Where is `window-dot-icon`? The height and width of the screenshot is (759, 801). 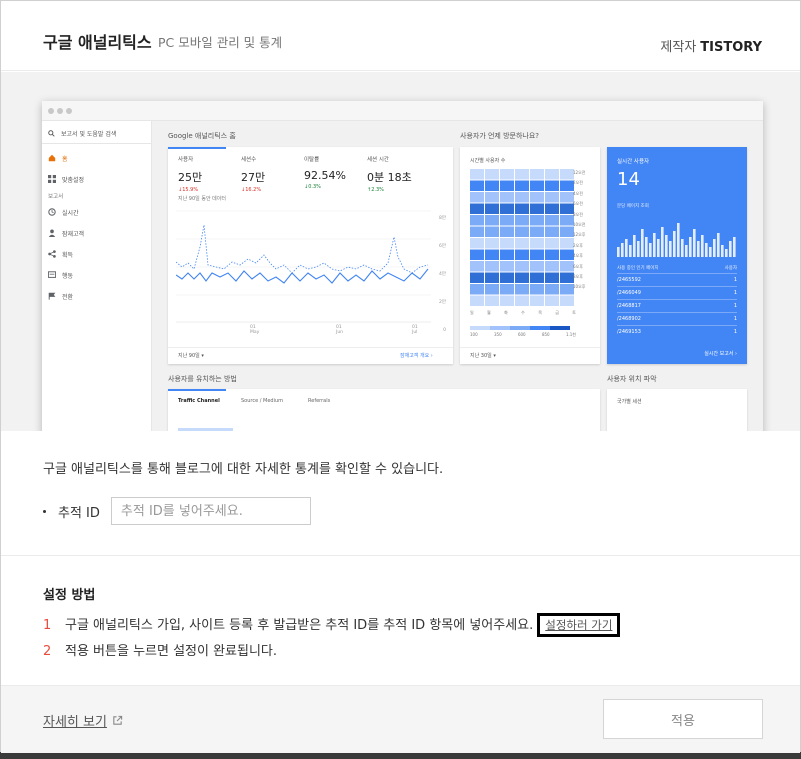 window-dot-icon is located at coordinates (60, 111).